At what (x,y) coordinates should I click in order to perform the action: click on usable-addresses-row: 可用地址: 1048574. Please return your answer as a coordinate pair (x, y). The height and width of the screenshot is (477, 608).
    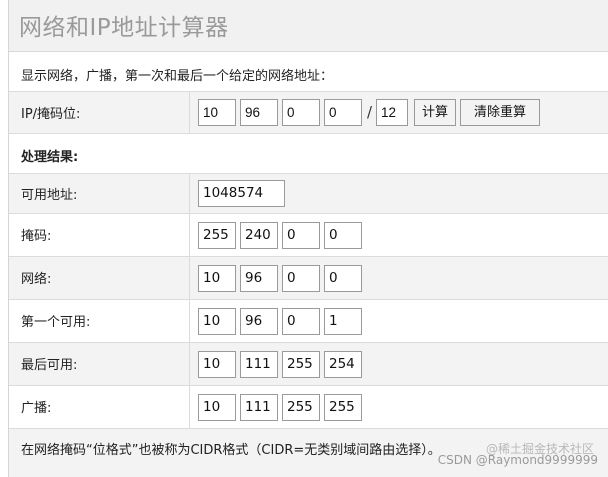
    Looking at the image, I should click on (308, 194).